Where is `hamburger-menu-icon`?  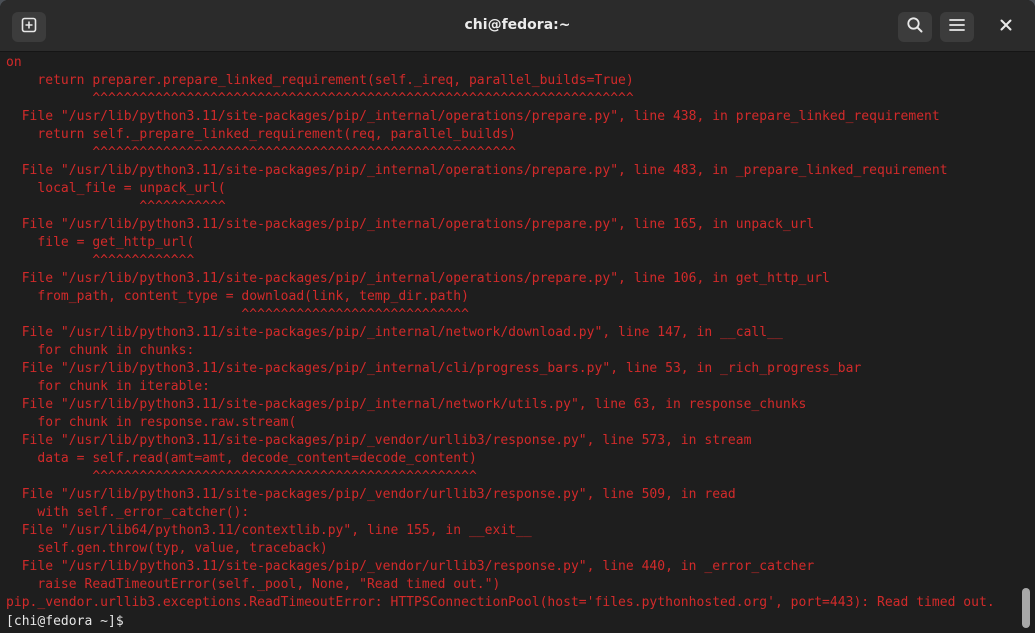
hamburger-menu-icon is located at coordinates (957, 27).